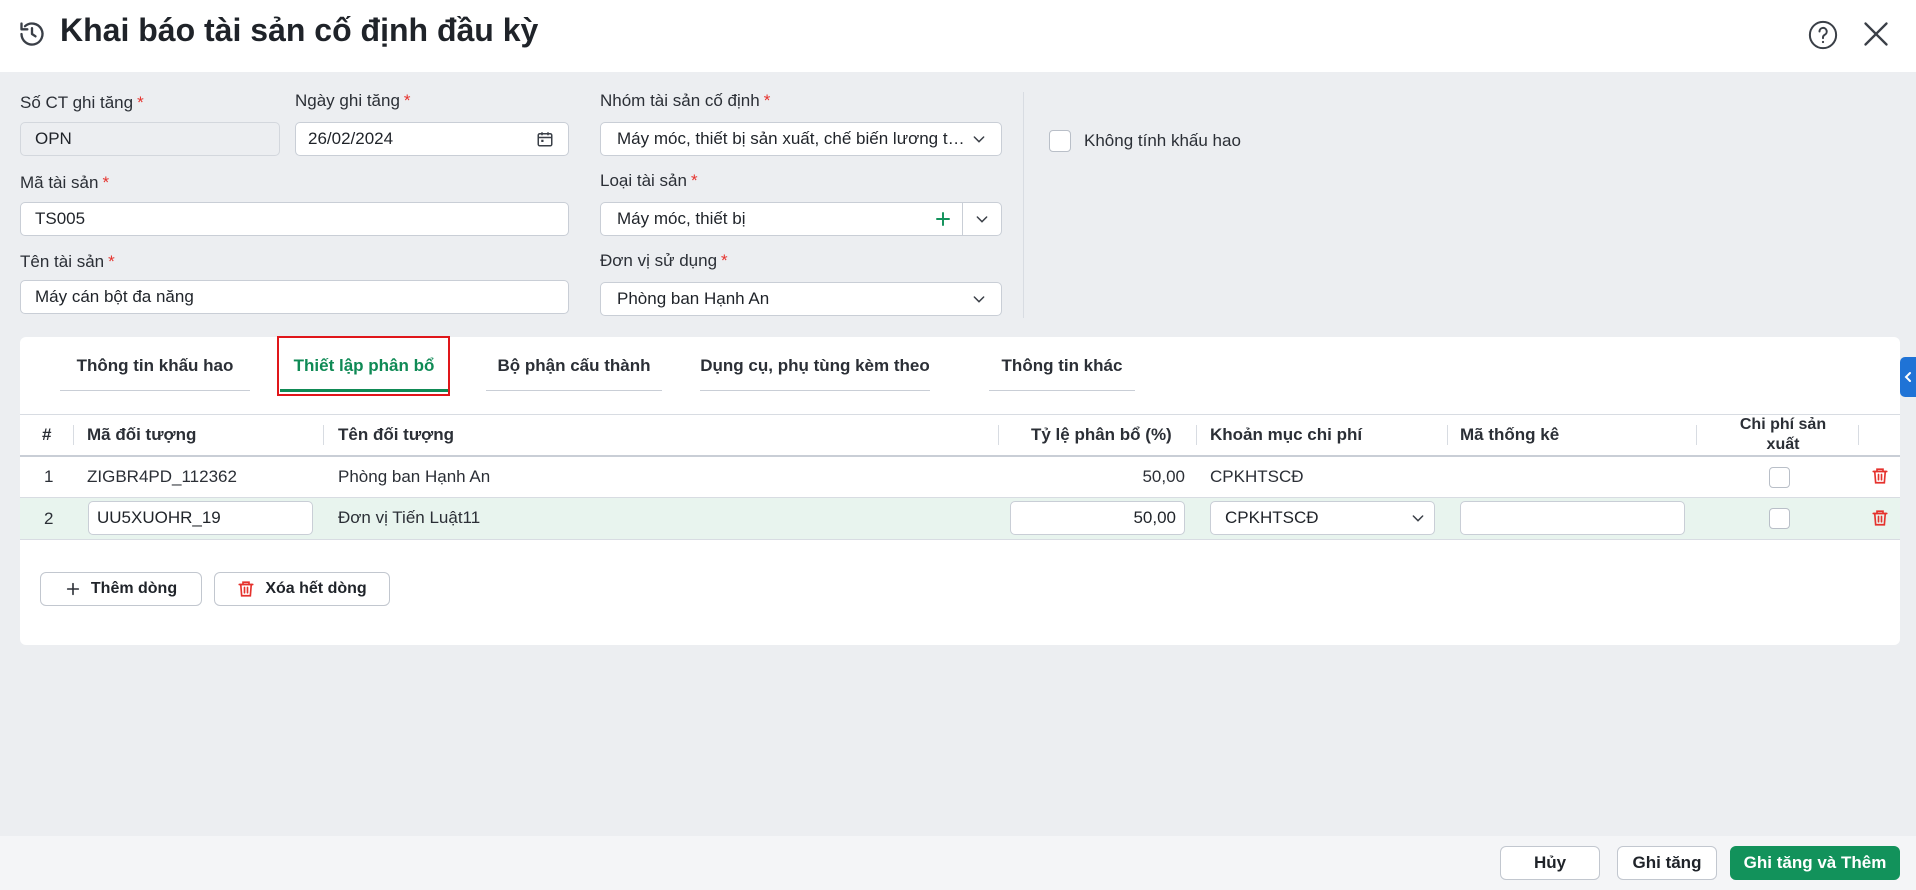 This screenshot has width=1916, height=890. I want to click on so-ct-field: OPN, so click(150, 139).